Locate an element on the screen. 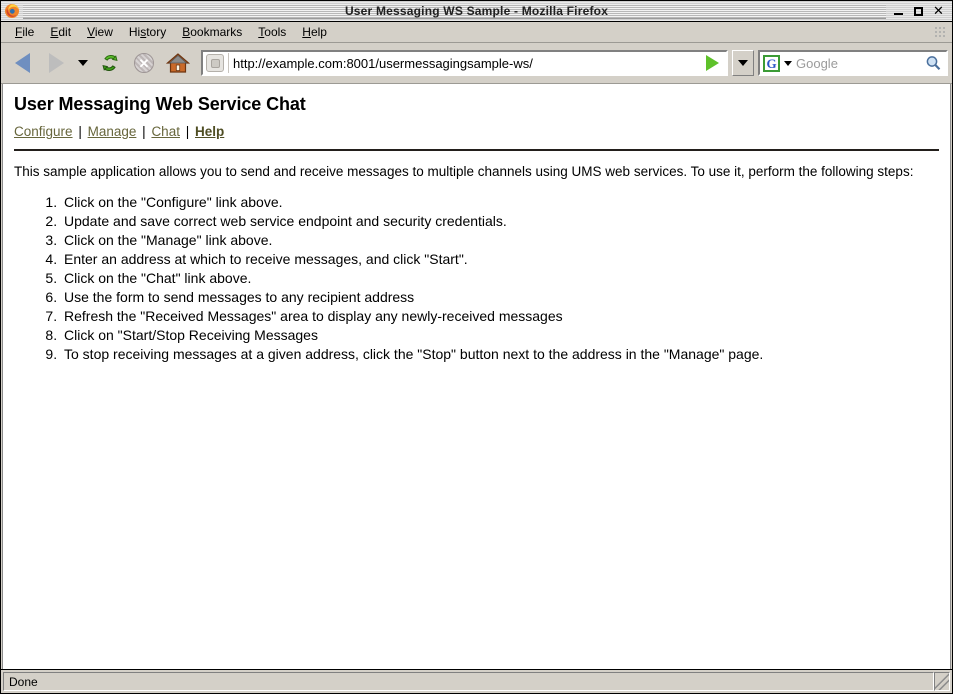 The width and height of the screenshot is (953, 694). nav-link-configure: Configure is located at coordinates (43, 131).